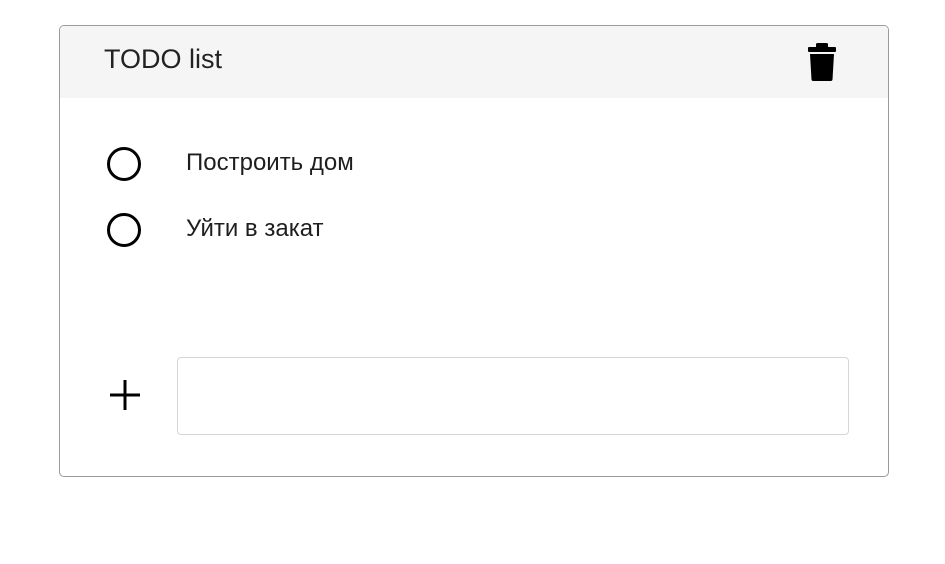 The height and width of the screenshot is (564, 945). What do you see at coordinates (255, 228) in the screenshot?
I see `todo-item-label: Уйти в закат` at bounding box center [255, 228].